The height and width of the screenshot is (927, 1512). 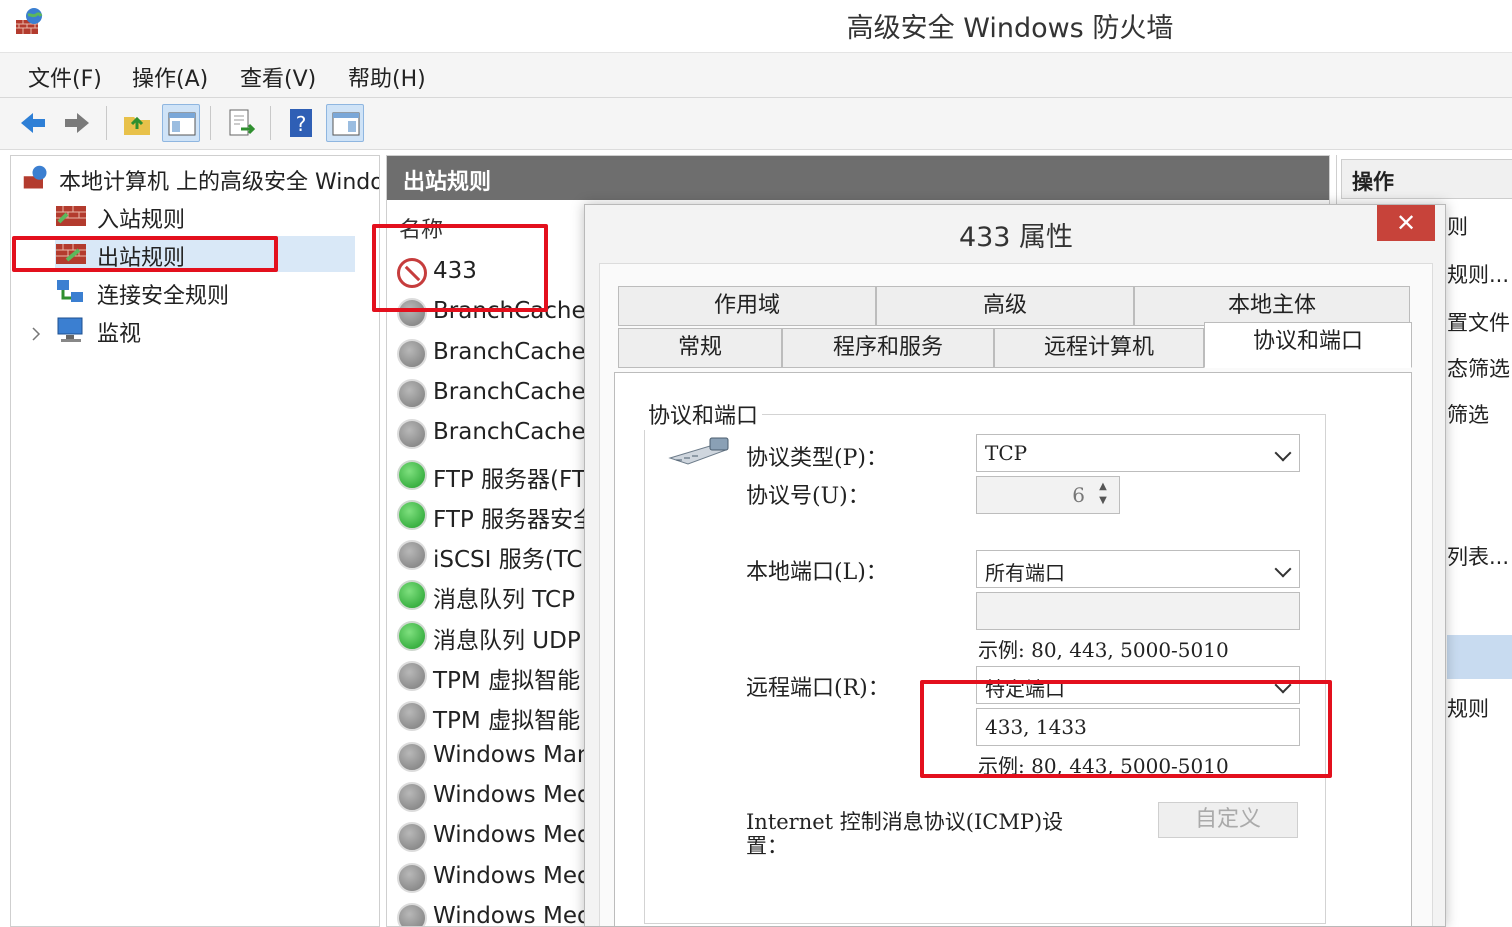 I want to click on rule-name: 消息队列 UDP, so click(x=507, y=640).